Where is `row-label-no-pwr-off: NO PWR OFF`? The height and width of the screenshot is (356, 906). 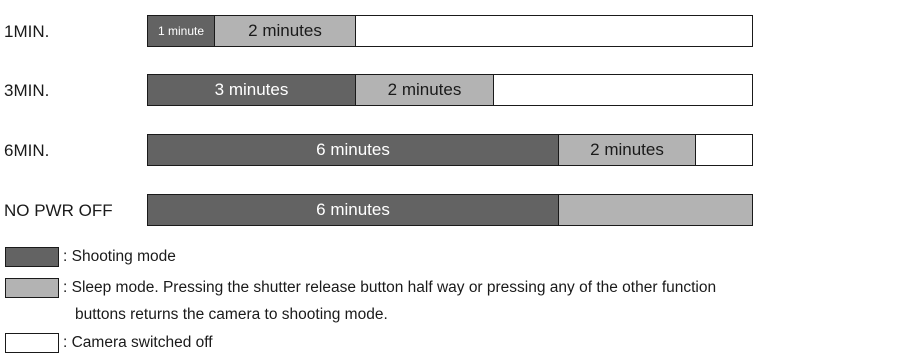
row-label-no-pwr-off: NO PWR OFF is located at coordinates (58, 210).